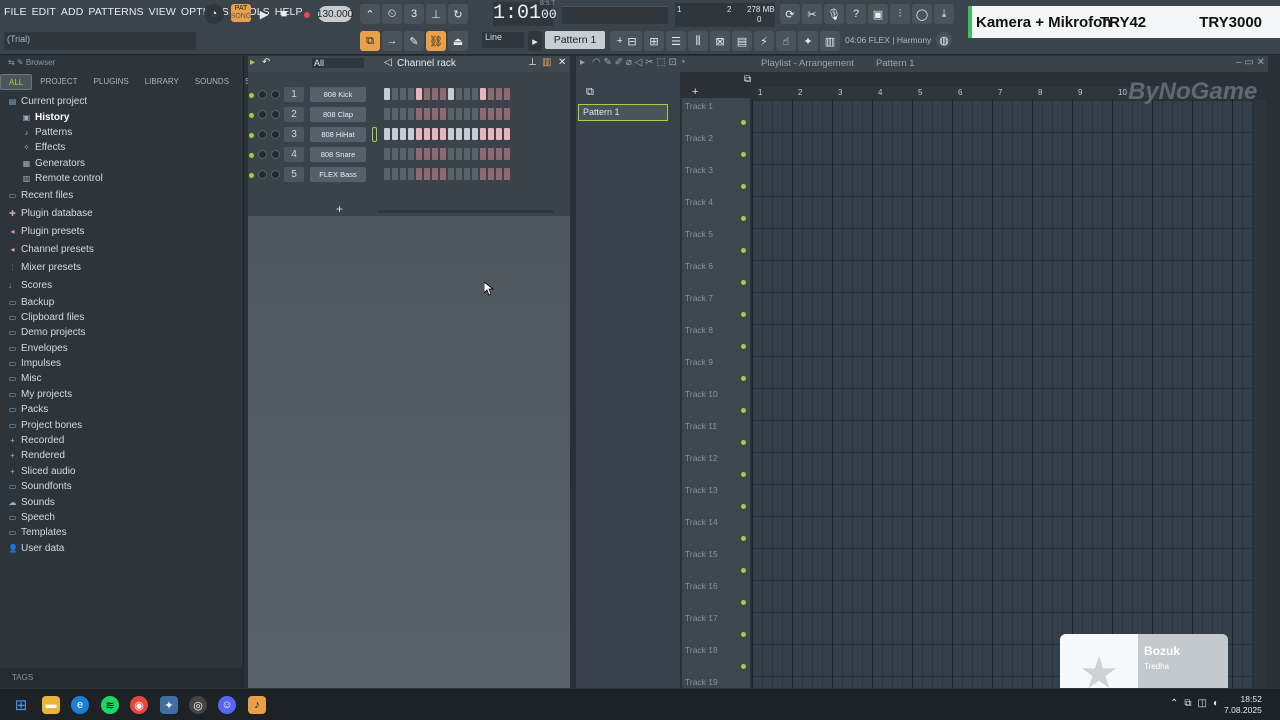 The height and width of the screenshot is (720, 1280). What do you see at coordinates (812, 14) in the screenshot?
I see `cut-icon: ✂` at bounding box center [812, 14].